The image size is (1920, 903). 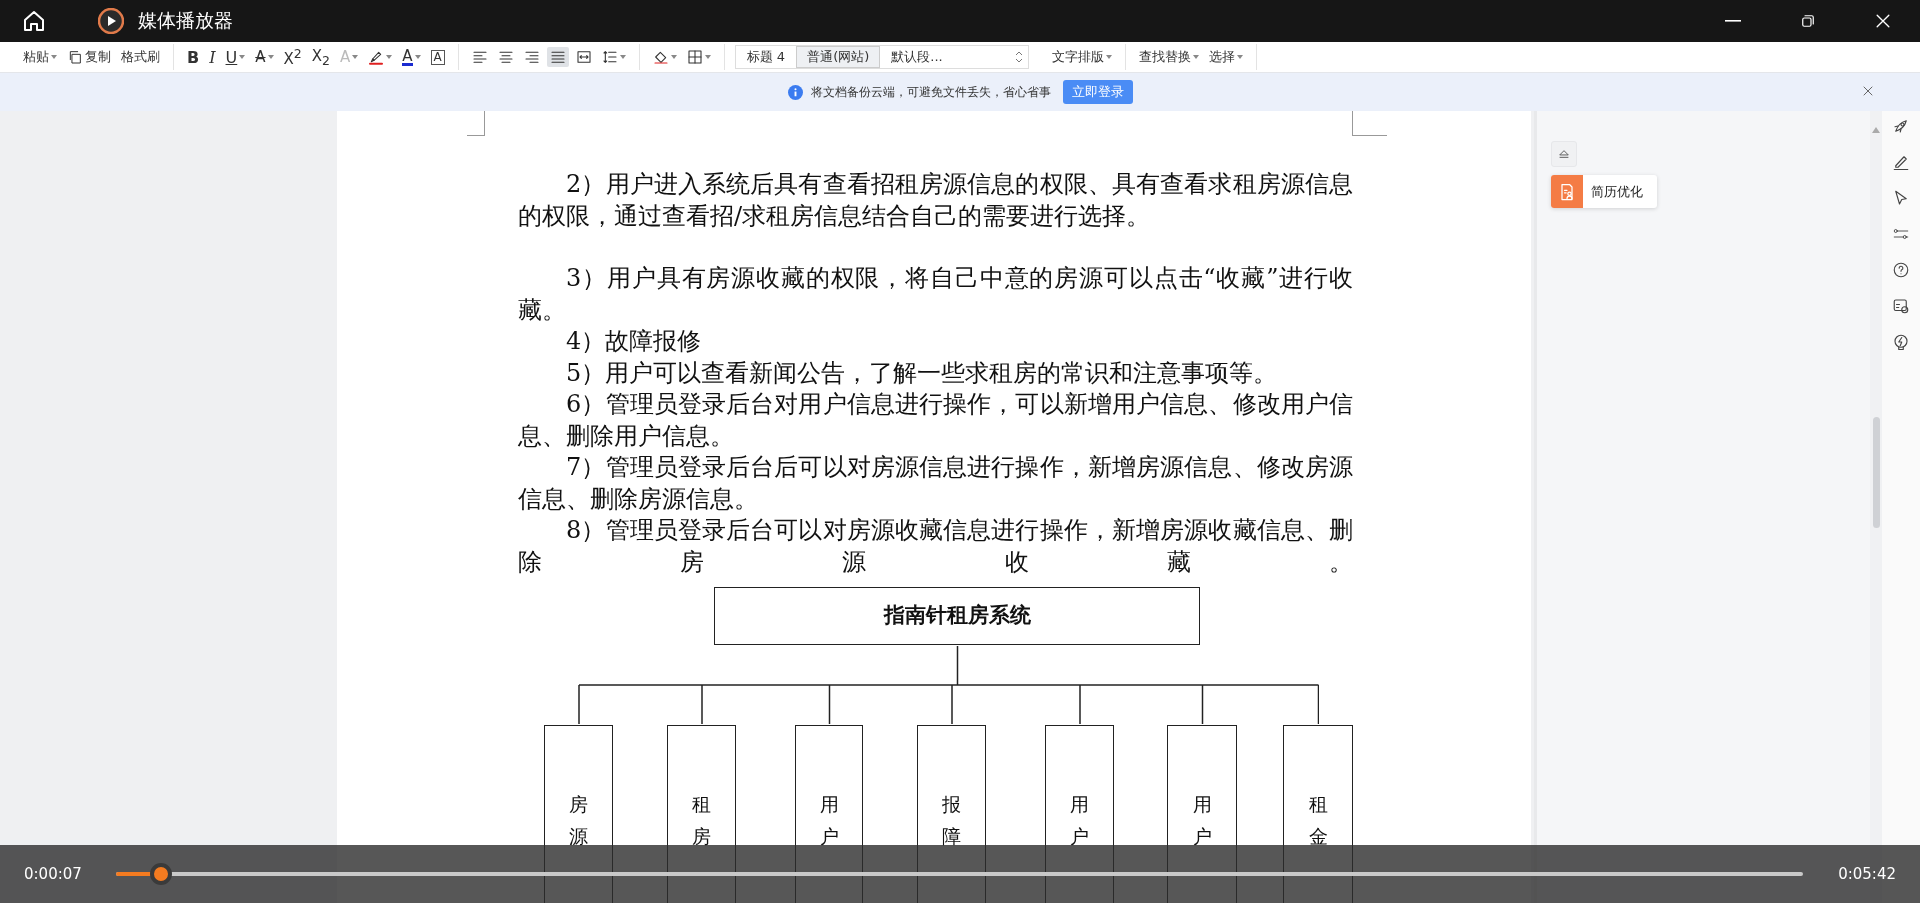 What do you see at coordinates (1876, 472) in the screenshot?
I see `scrollbar-thumb` at bounding box center [1876, 472].